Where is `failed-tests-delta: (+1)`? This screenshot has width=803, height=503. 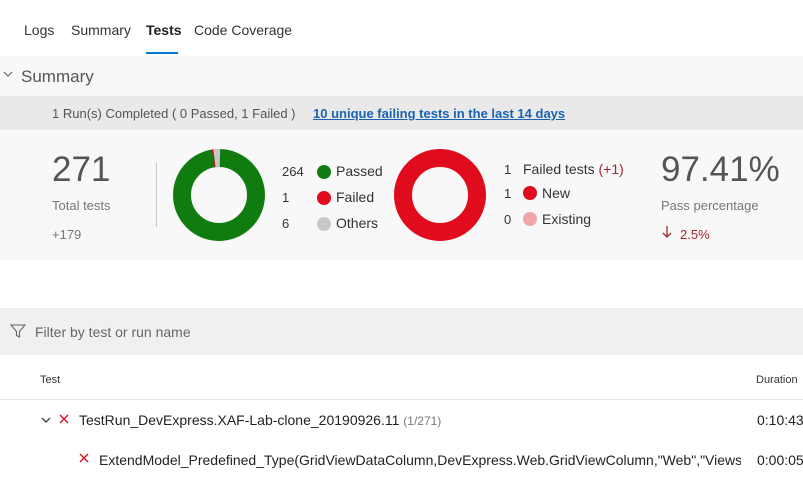
failed-tests-delta: (+1) is located at coordinates (611, 169).